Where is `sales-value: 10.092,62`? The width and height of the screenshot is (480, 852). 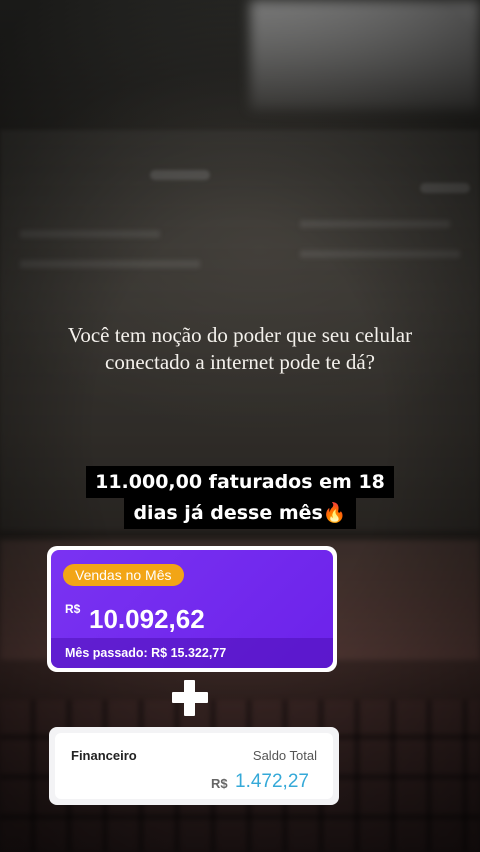 sales-value: 10.092,62 is located at coordinates (147, 619).